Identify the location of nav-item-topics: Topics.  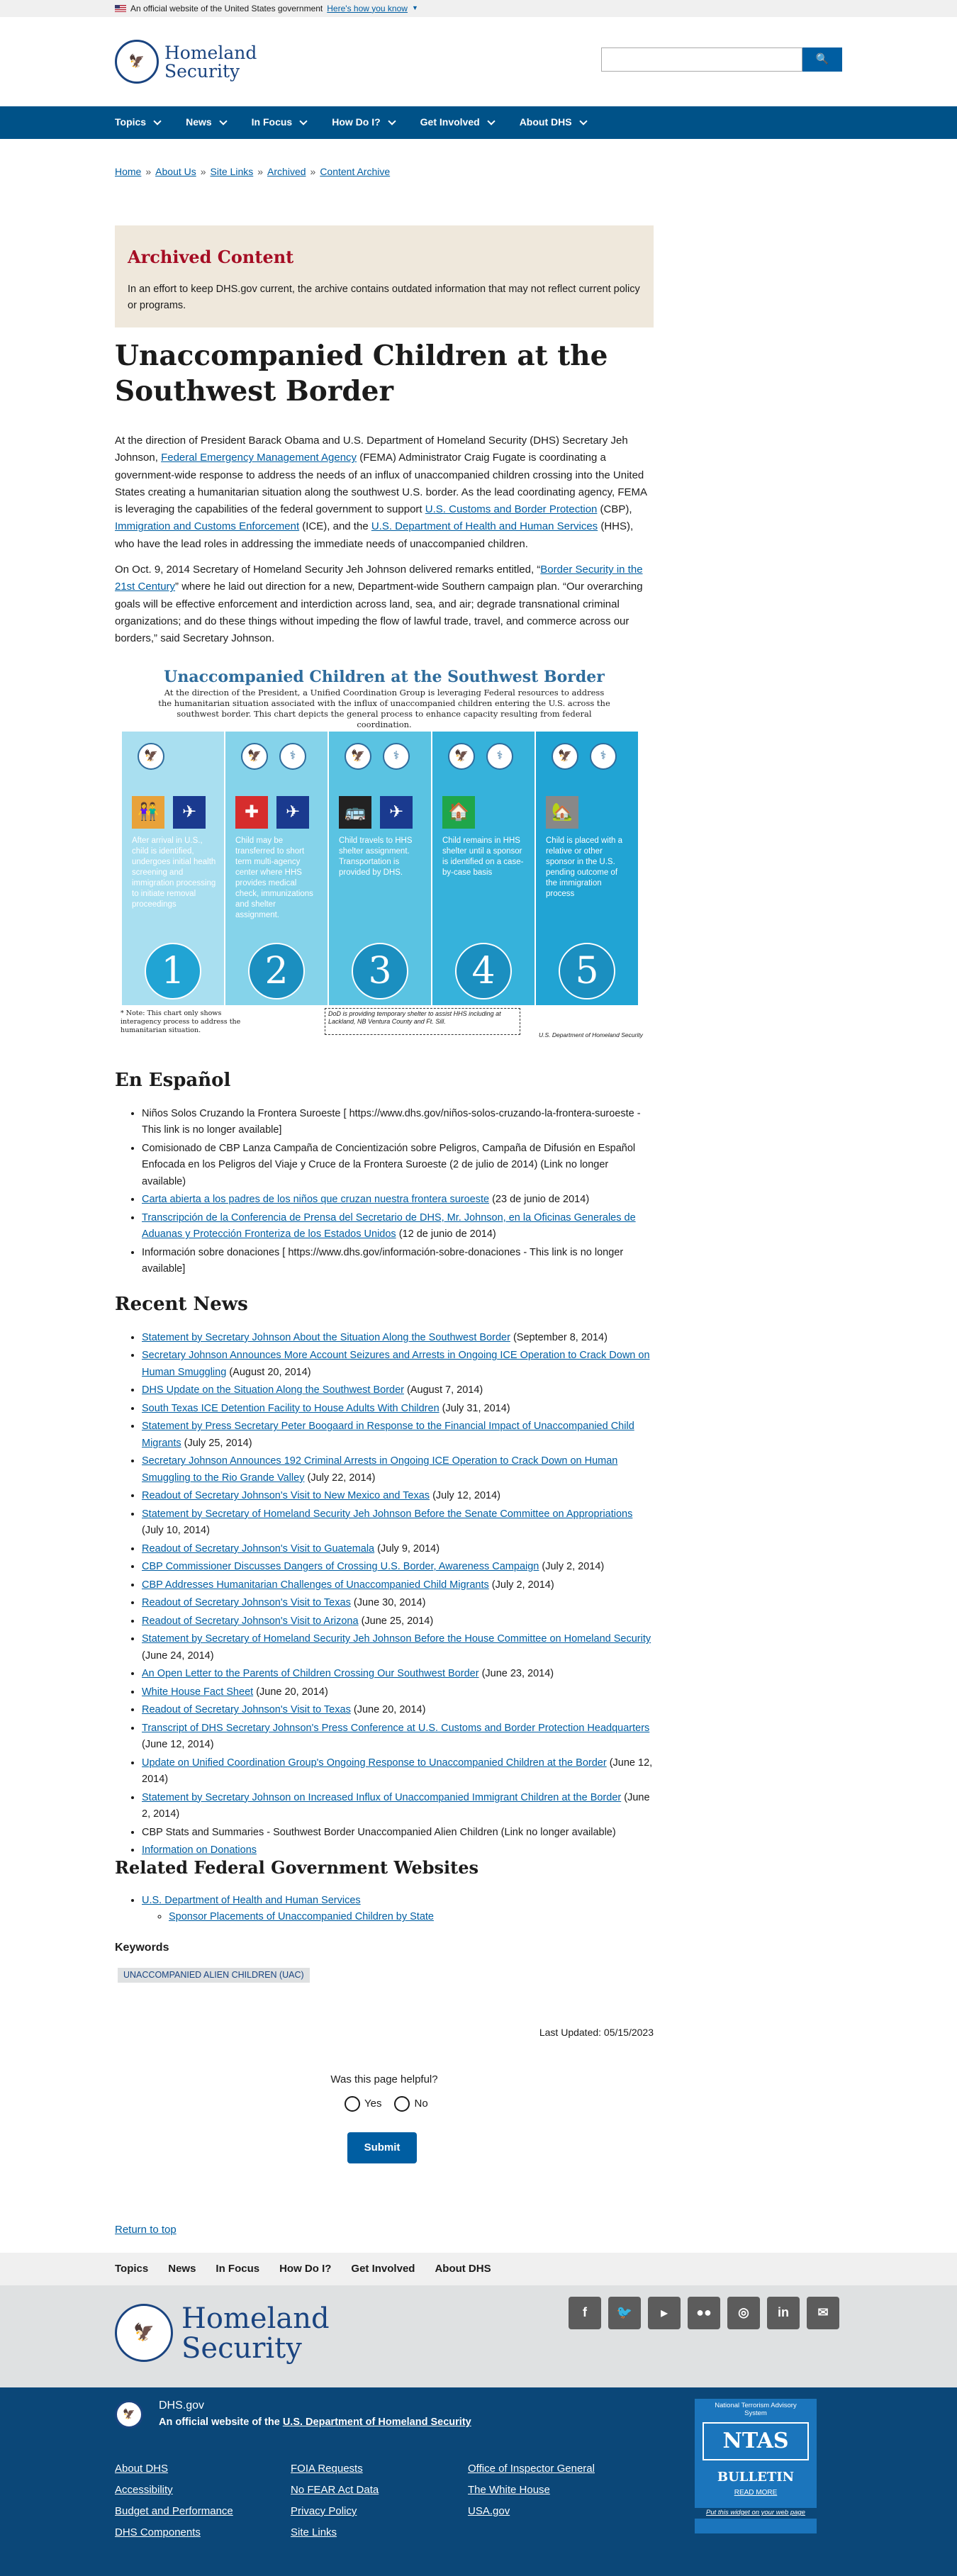
(138, 122).